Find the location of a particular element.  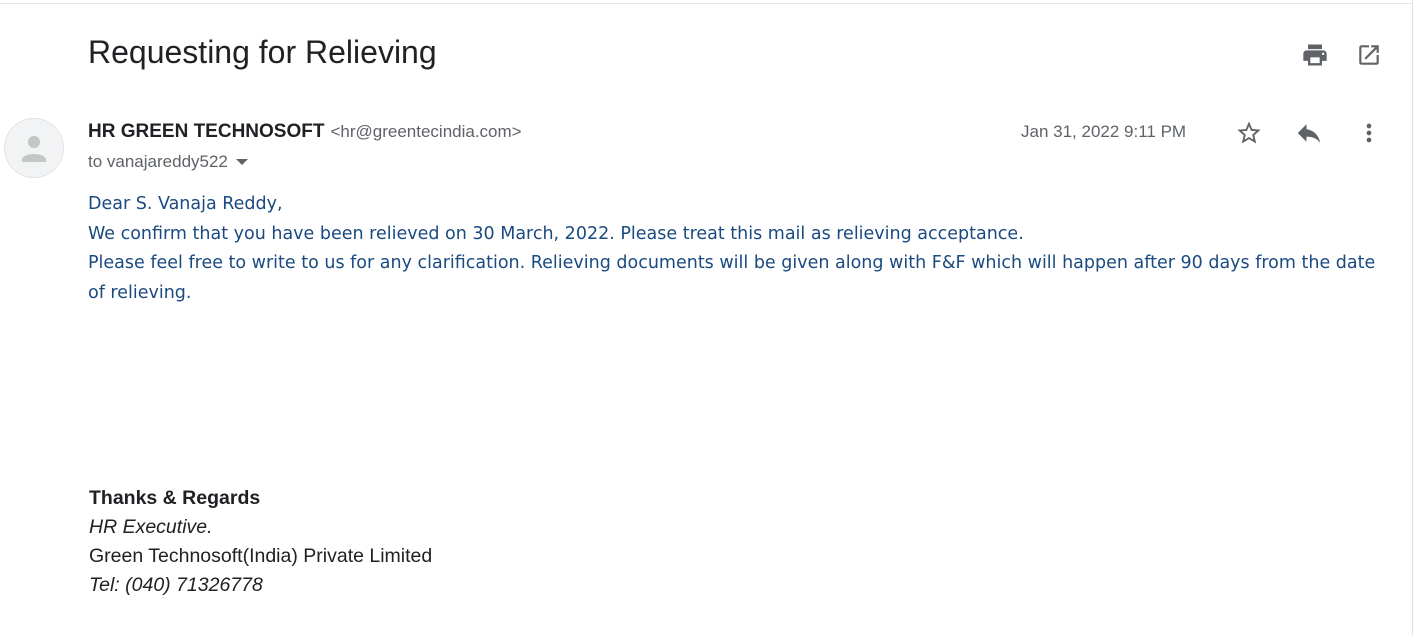

reply-icon is located at coordinates (1309, 133).